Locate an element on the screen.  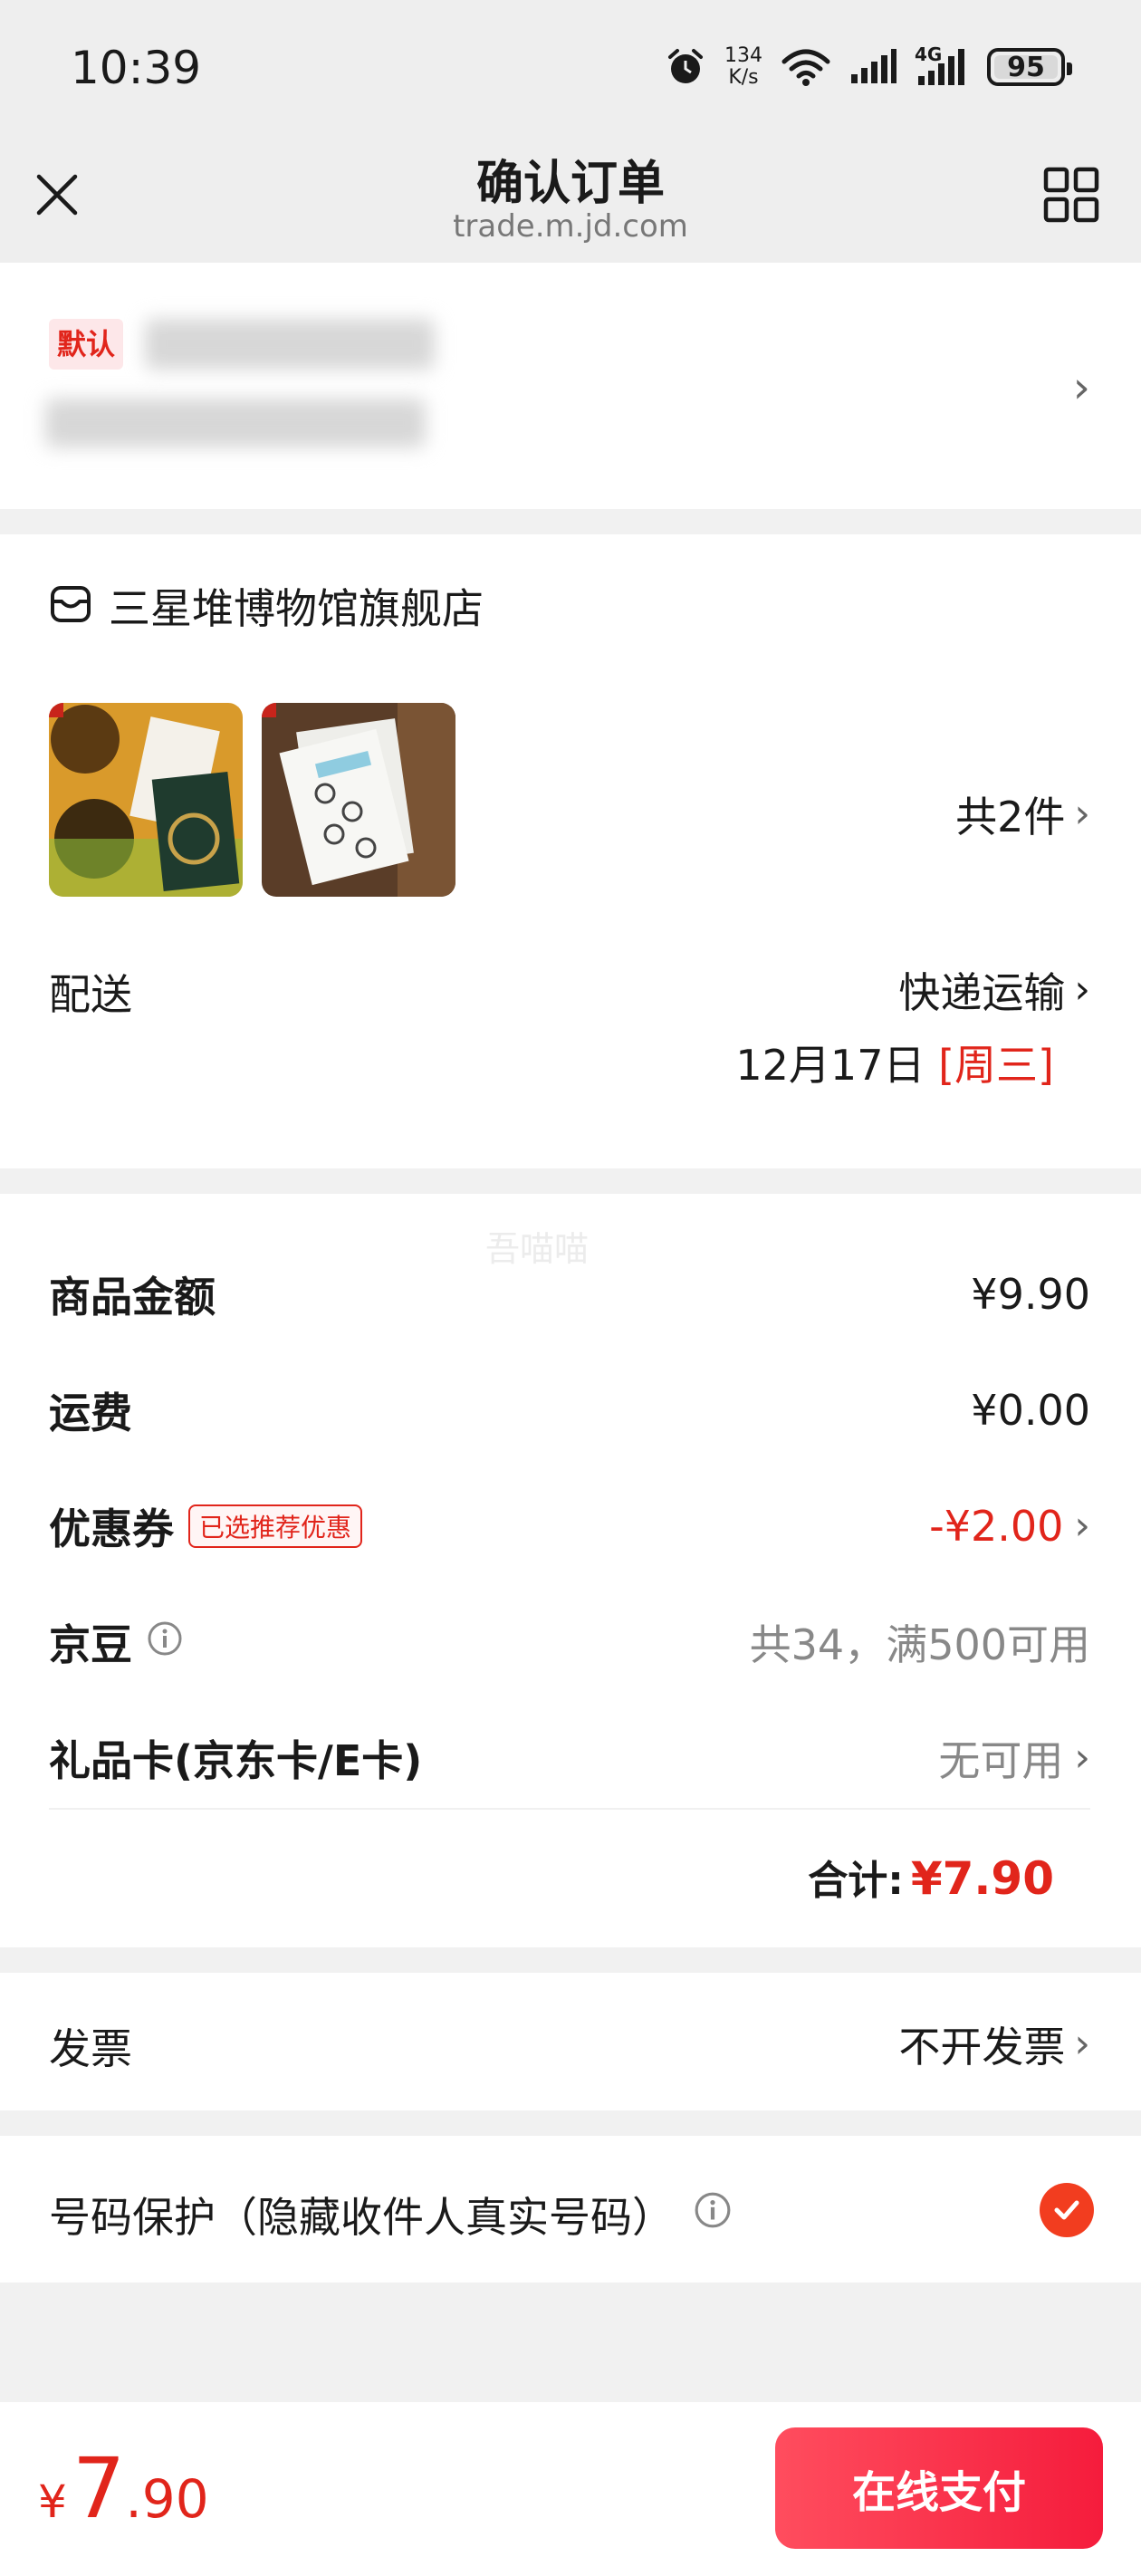
coupon-label-group: 优惠券 已选推荐优惠 is located at coordinates (206, 1526).